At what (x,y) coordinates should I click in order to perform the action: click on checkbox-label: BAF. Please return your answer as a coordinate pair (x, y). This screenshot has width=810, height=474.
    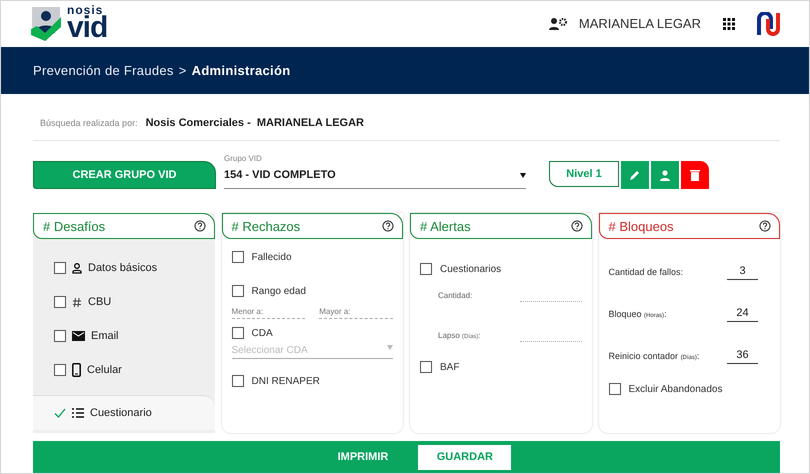
    Looking at the image, I should click on (450, 367).